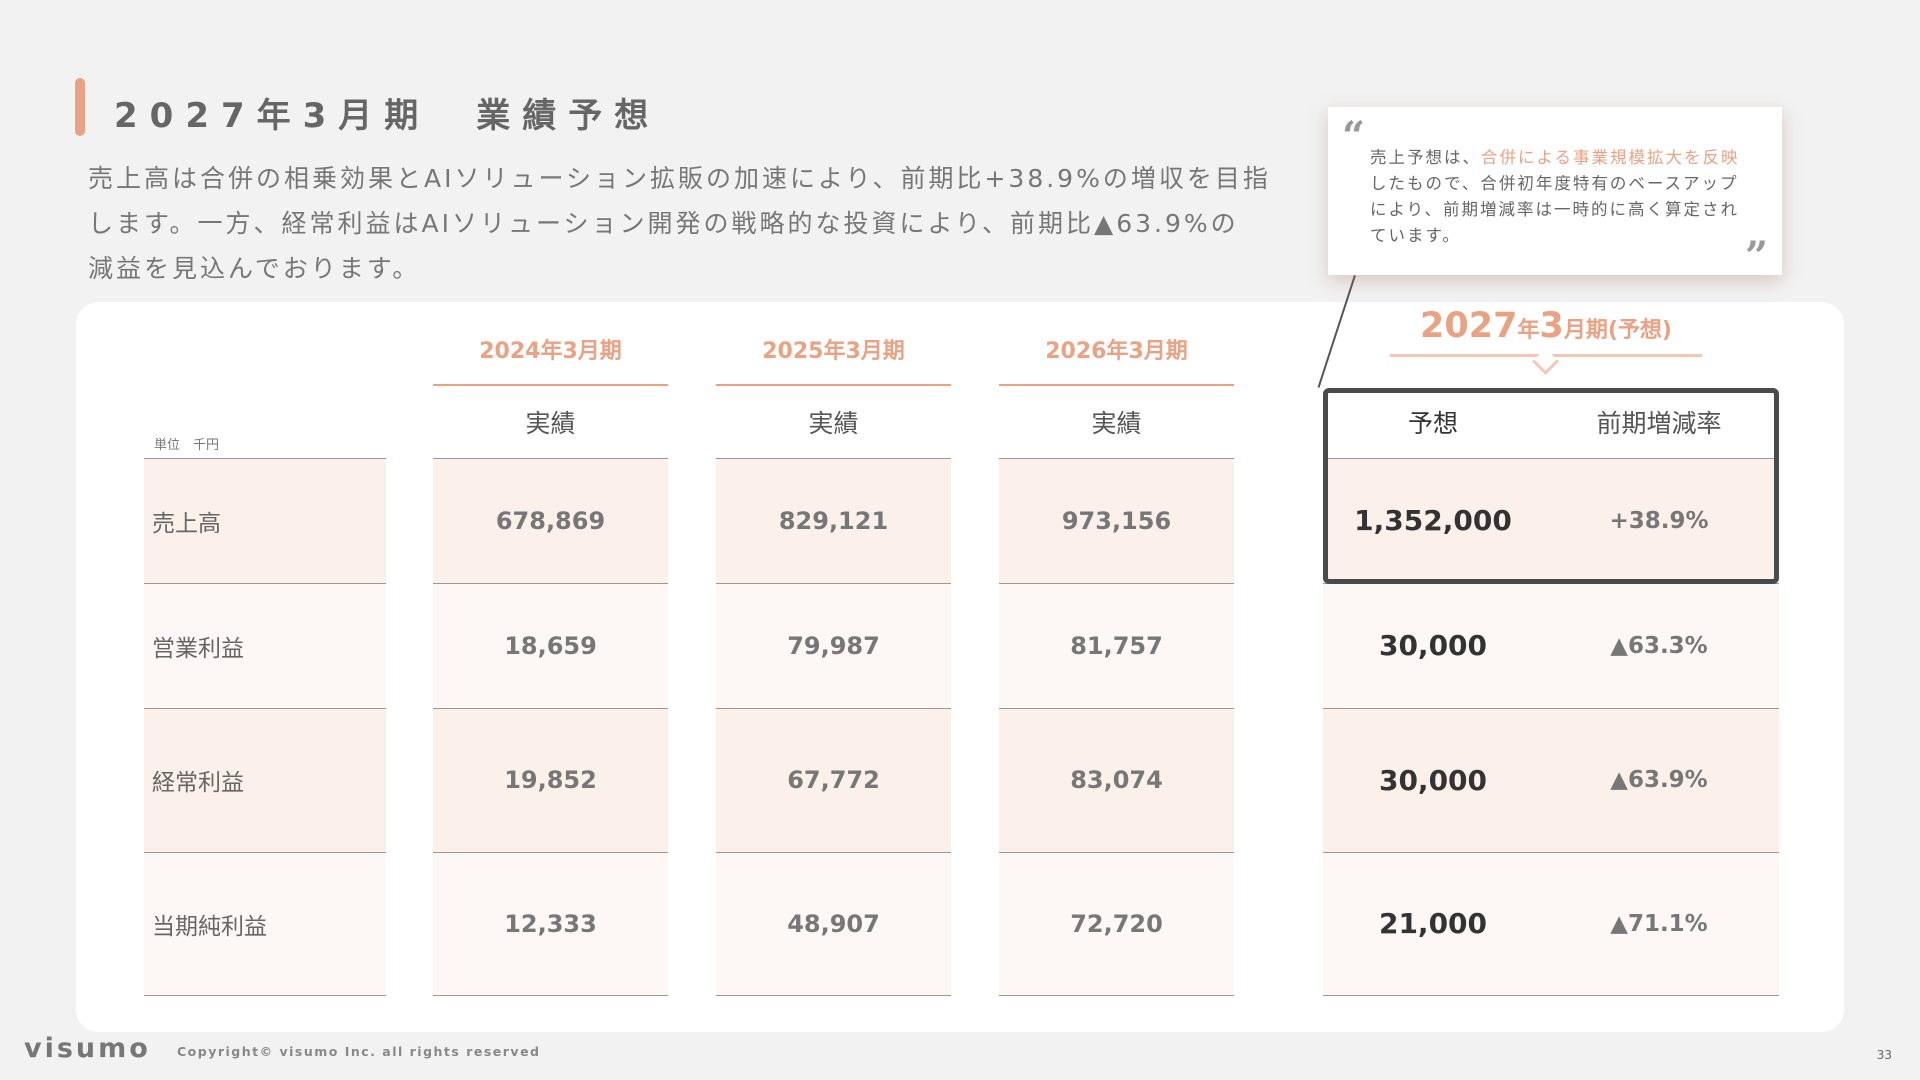 The height and width of the screenshot is (1080, 1920). Describe the element at coordinates (1757, 256) in the screenshot. I see `close-quote-icon: ”` at that location.